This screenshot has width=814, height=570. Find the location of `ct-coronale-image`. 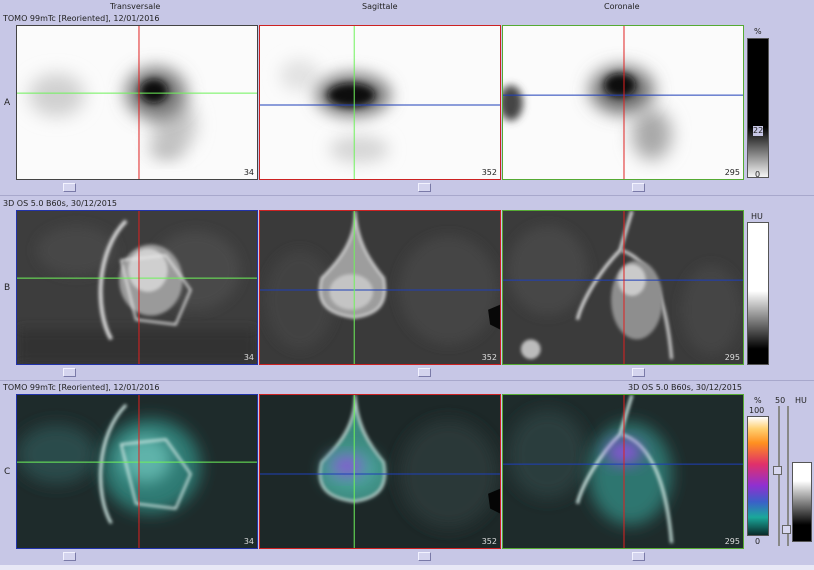

ct-coronale-image is located at coordinates (623, 287).